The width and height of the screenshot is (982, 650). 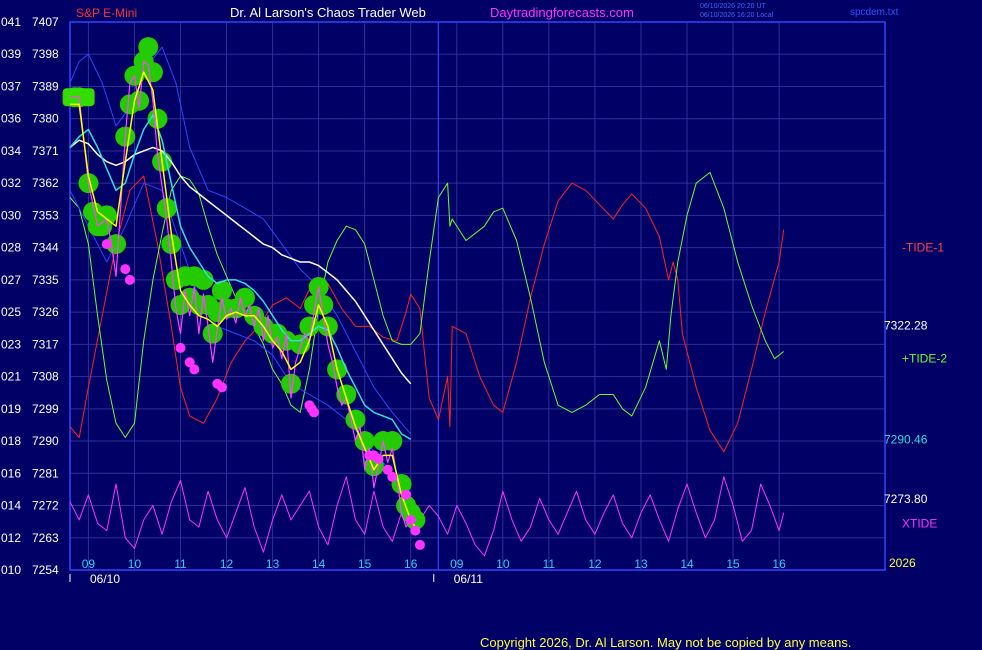 I want to click on x-date-label: 06/11, so click(x=468, y=579).